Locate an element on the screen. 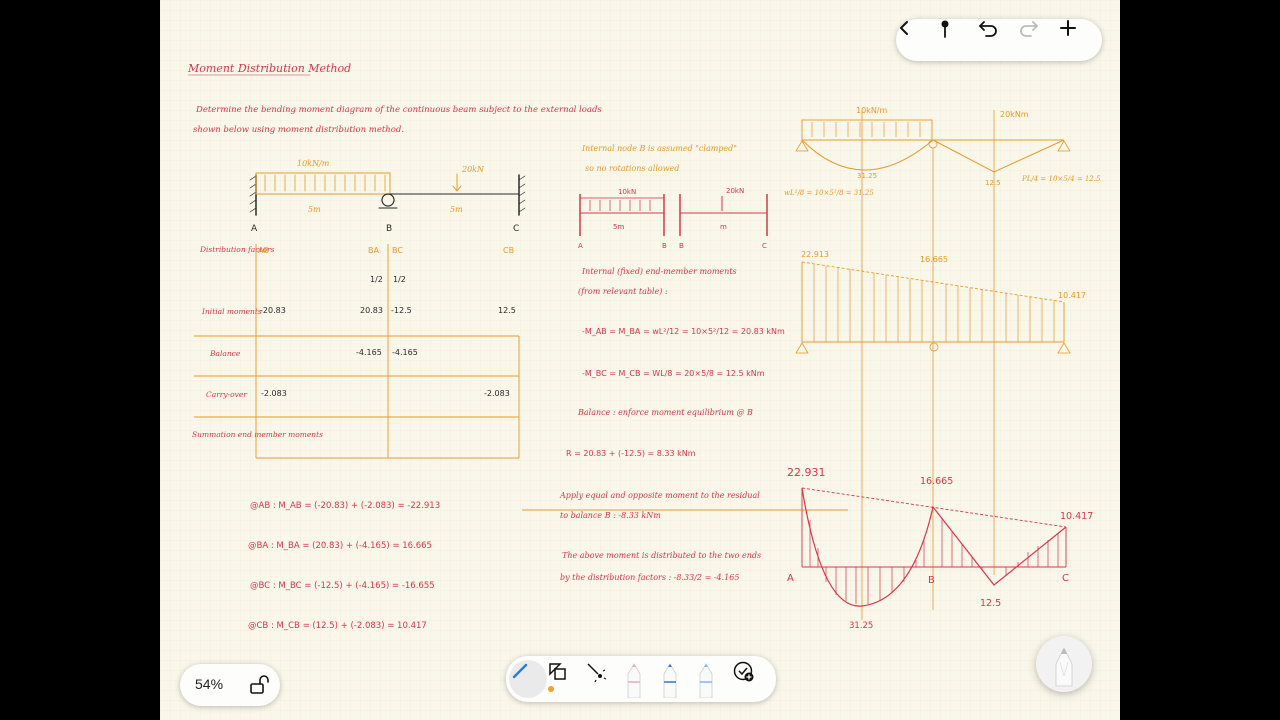 The image size is (1280, 720). pencil-red-icon is located at coordinates (641, 679).